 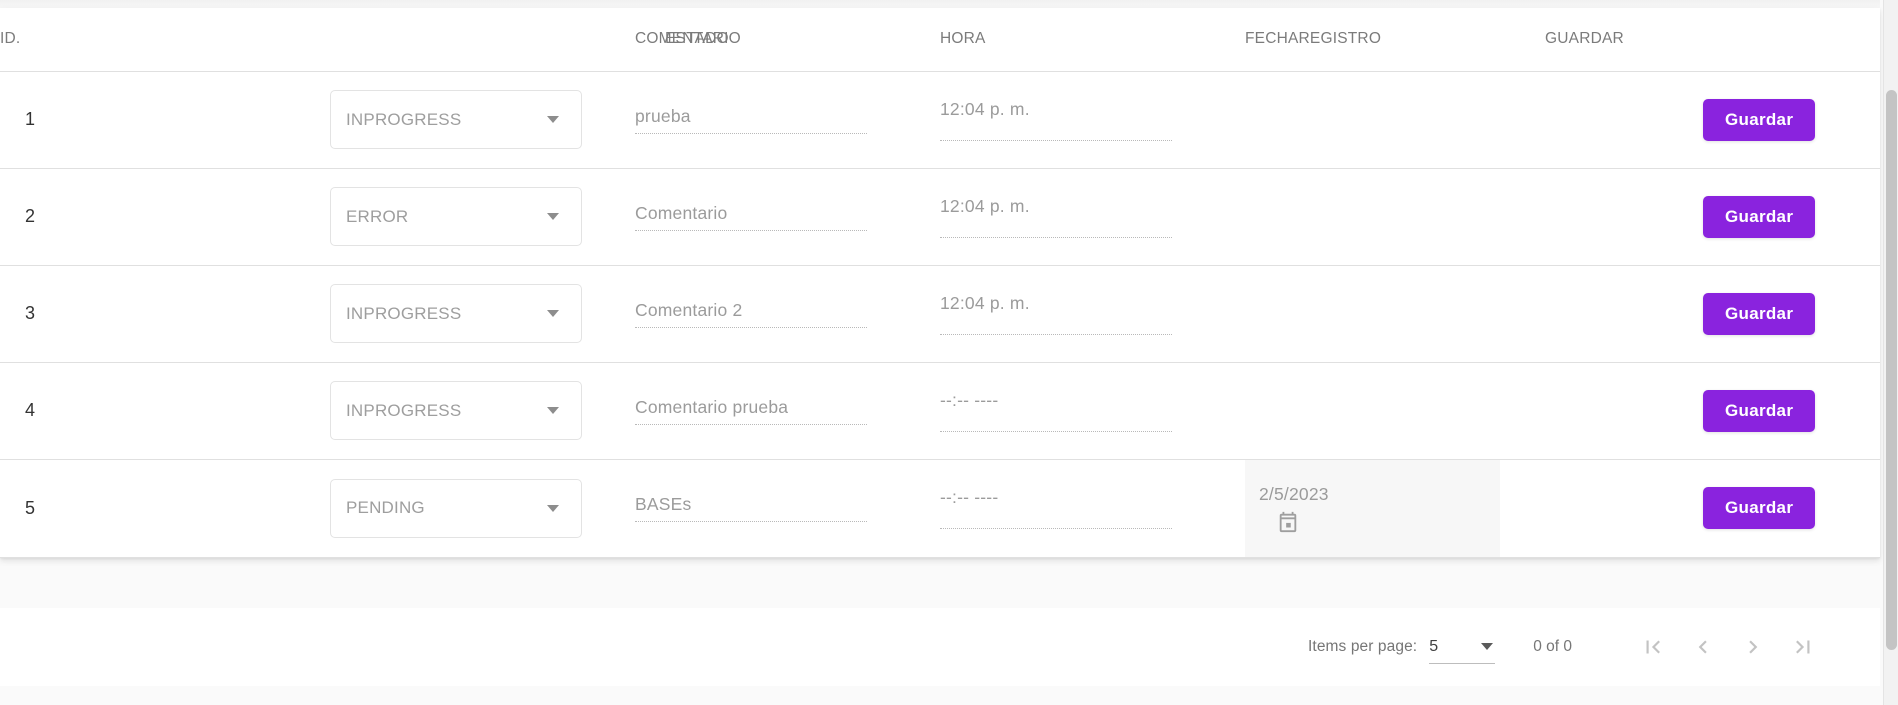 I want to click on last-page-icon, so click(x=1803, y=647).